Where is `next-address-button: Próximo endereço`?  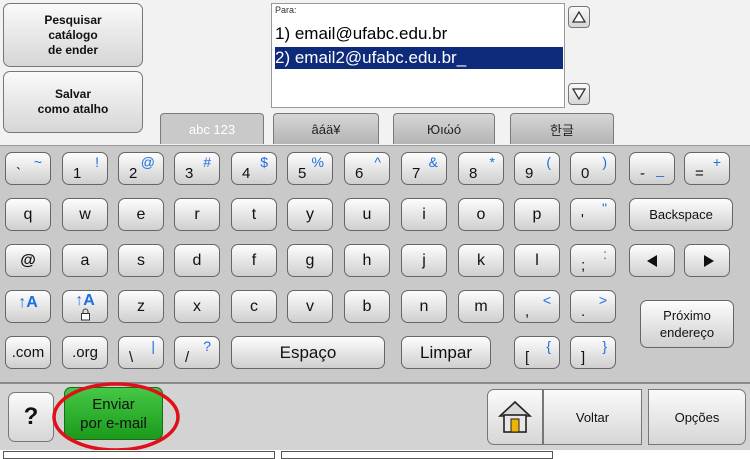
next-address-button: Próximo endereço is located at coordinates (687, 324).